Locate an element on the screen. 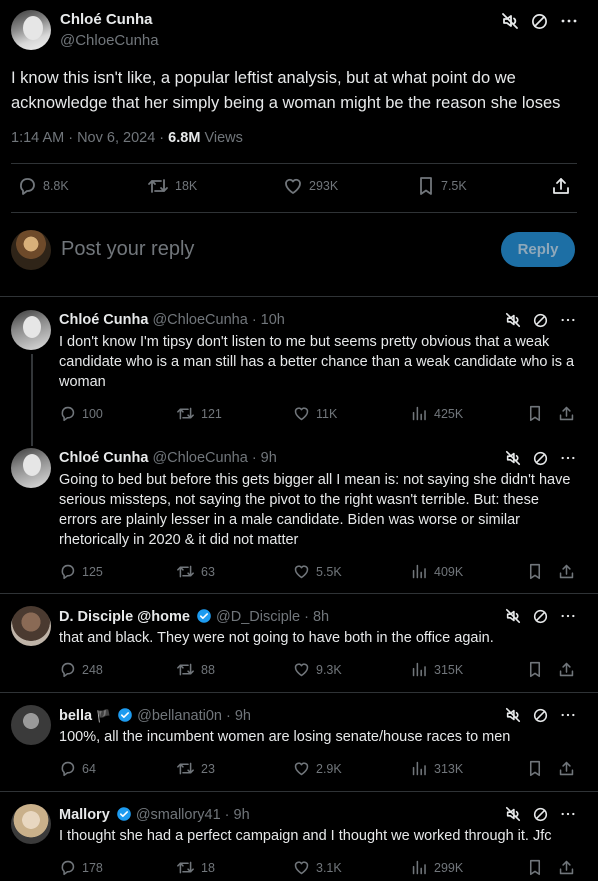 This screenshot has height=881, width=598. repost-count: 88 is located at coordinates (208, 669).